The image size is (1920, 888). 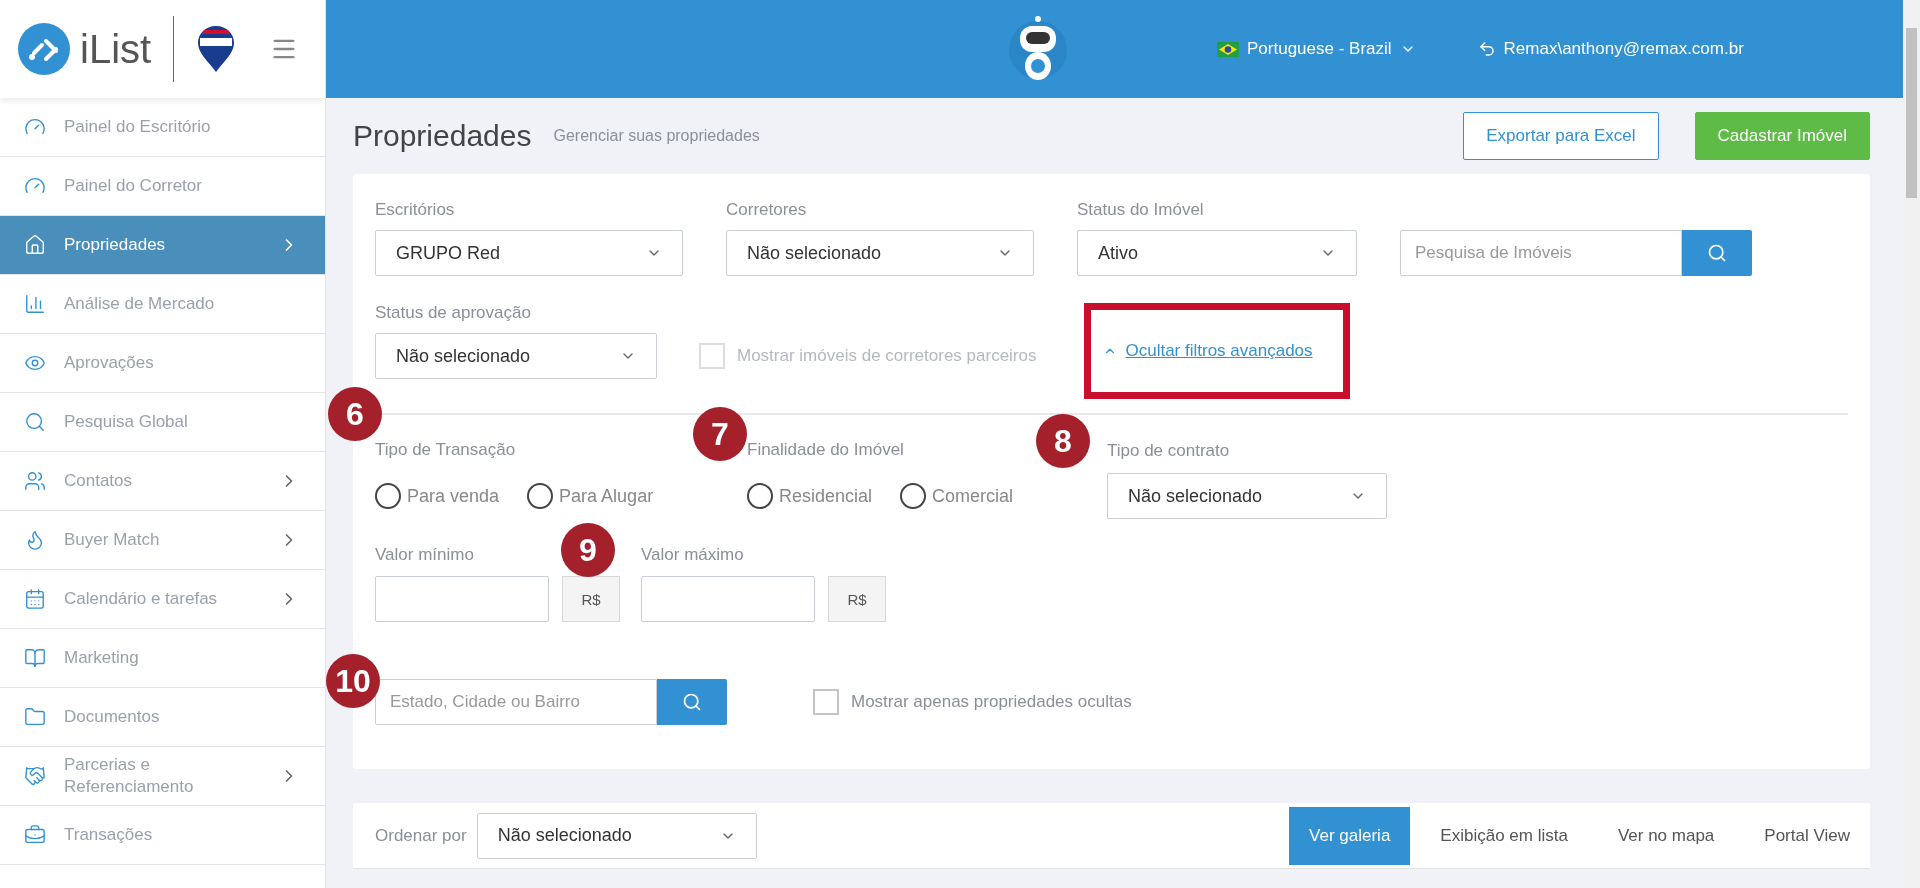 What do you see at coordinates (887, 356) in the screenshot?
I see `checkbox-label: Mostrar imóveis de corretores parceiros` at bounding box center [887, 356].